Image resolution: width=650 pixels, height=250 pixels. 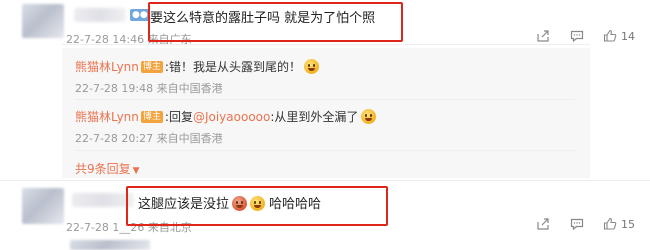 I want to click on reply-text: :错！我是从头露到尾的！, so click(x=232, y=67).